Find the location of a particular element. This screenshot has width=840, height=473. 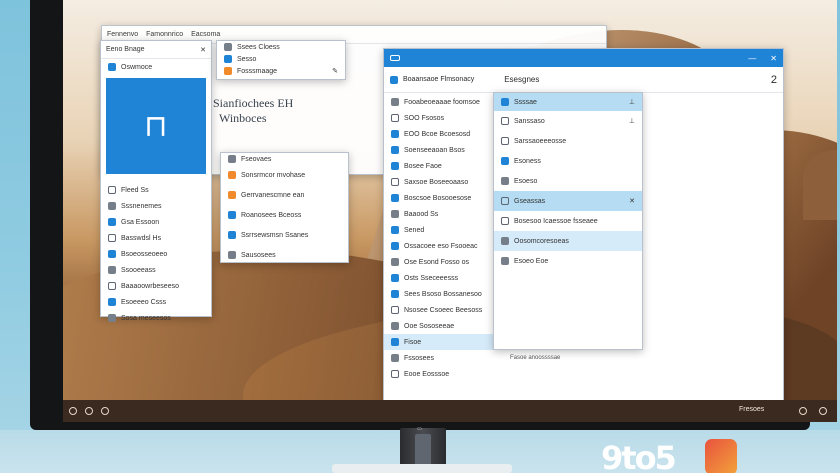

list-item: Basswdsl Hs is located at coordinates (156, 238).